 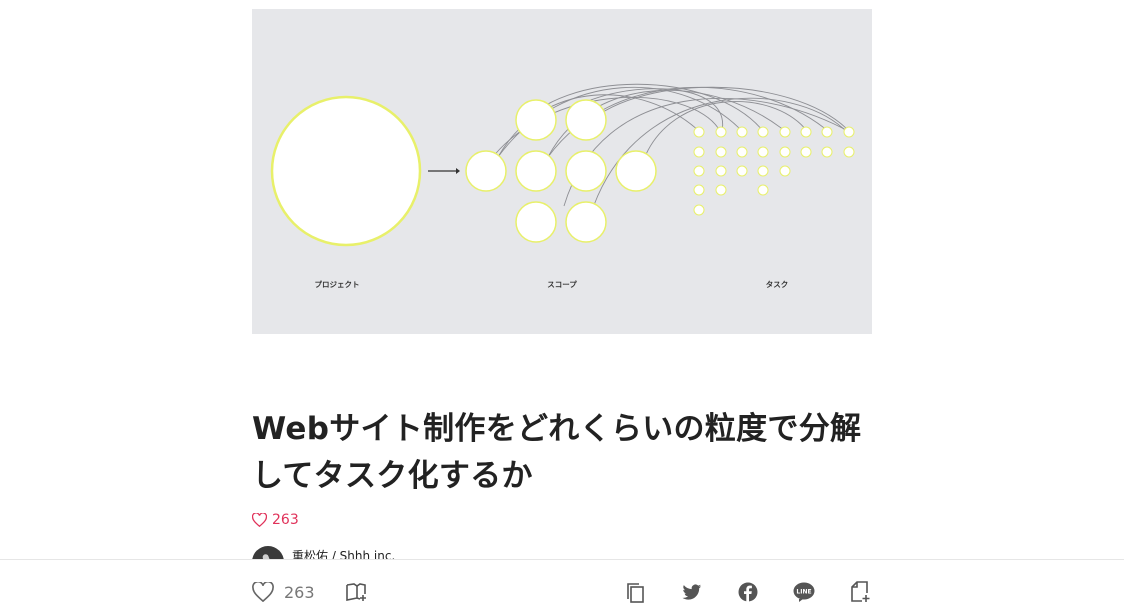 I want to click on magazine-add-icon, so click(x=356, y=592).